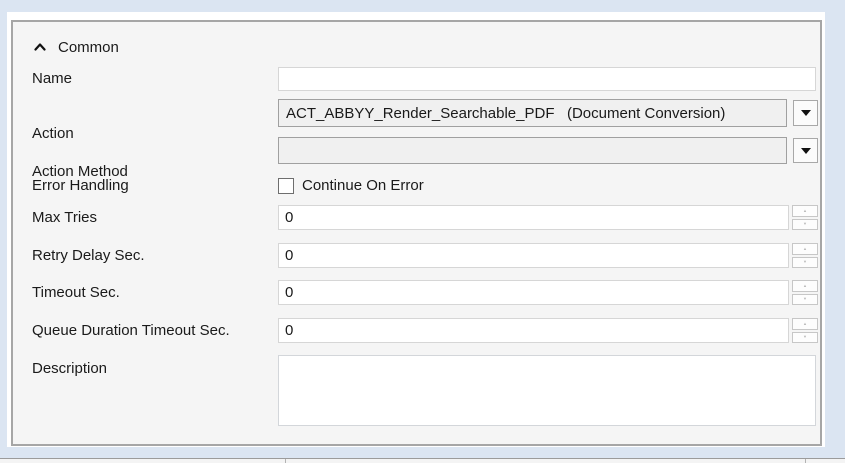  What do you see at coordinates (76, 292) in the screenshot?
I see `timeout-label: Timeout Sec.` at bounding box center [76, 292].